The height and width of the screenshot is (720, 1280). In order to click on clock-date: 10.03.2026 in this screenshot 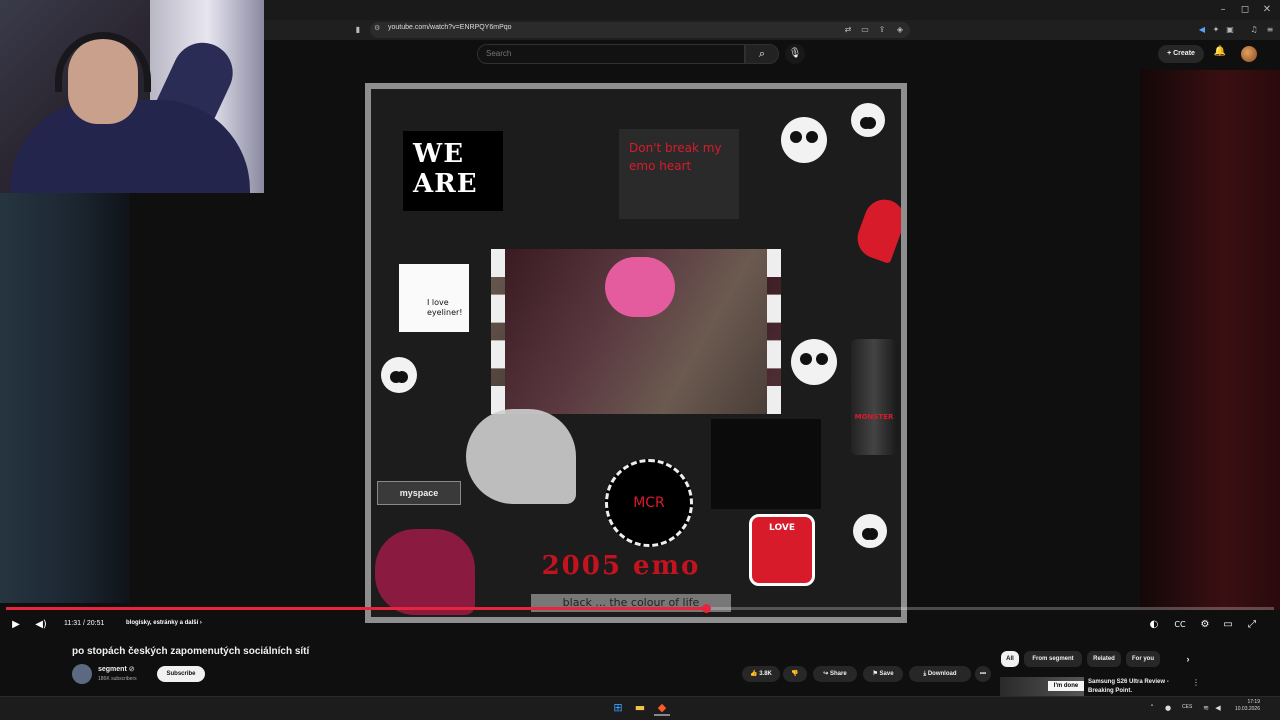, I will do `click(1247, 709)`.